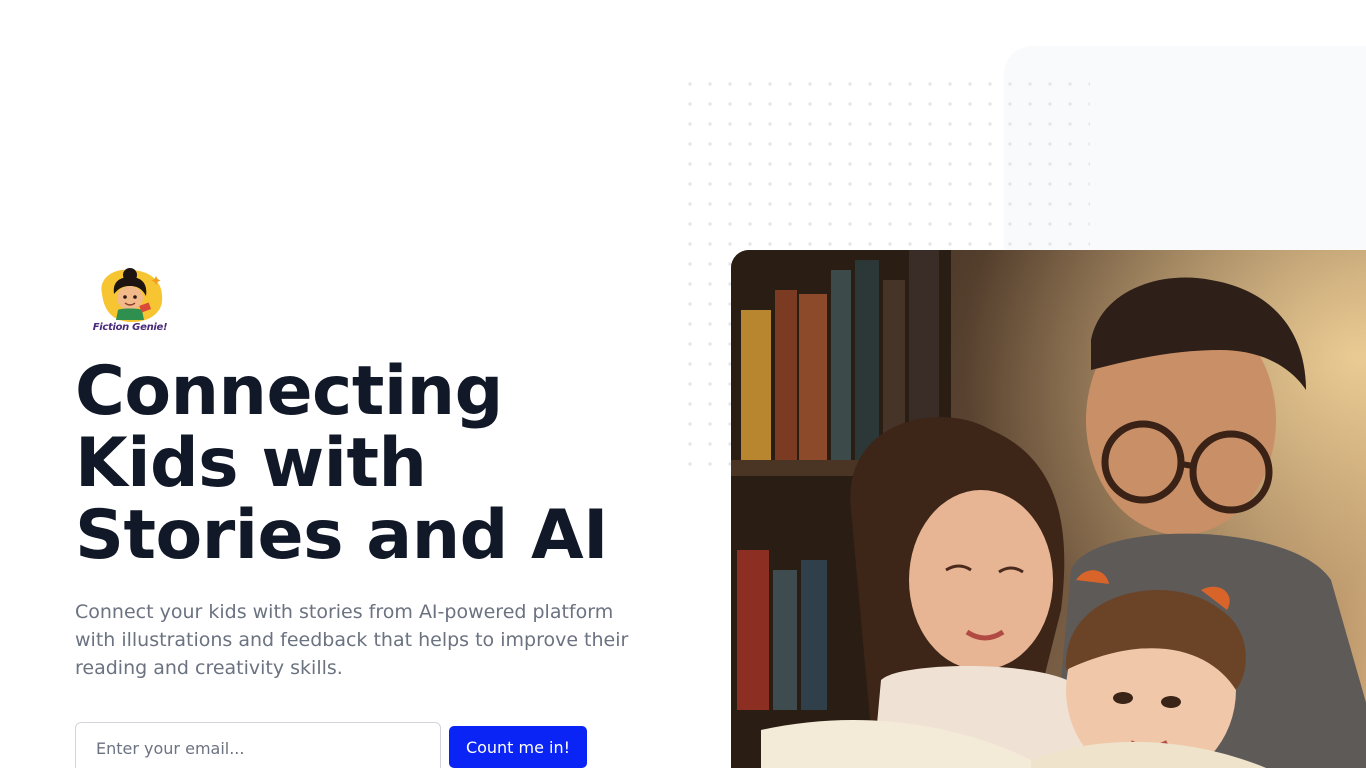 Image resolution: width=1366 pixels, height=768 pixels. Describe the element at coordinates (518, 747) in the screenshot. I see `count-me-in-button: Count me in!` at that location.